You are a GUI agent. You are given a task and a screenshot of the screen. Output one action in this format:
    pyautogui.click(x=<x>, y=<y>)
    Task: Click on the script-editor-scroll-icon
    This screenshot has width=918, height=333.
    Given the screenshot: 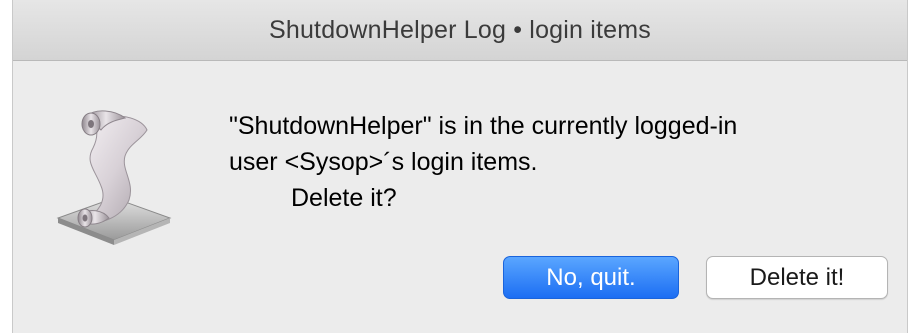 What is the action you would take?
    pyautogui.click(x=114, y=177)
    